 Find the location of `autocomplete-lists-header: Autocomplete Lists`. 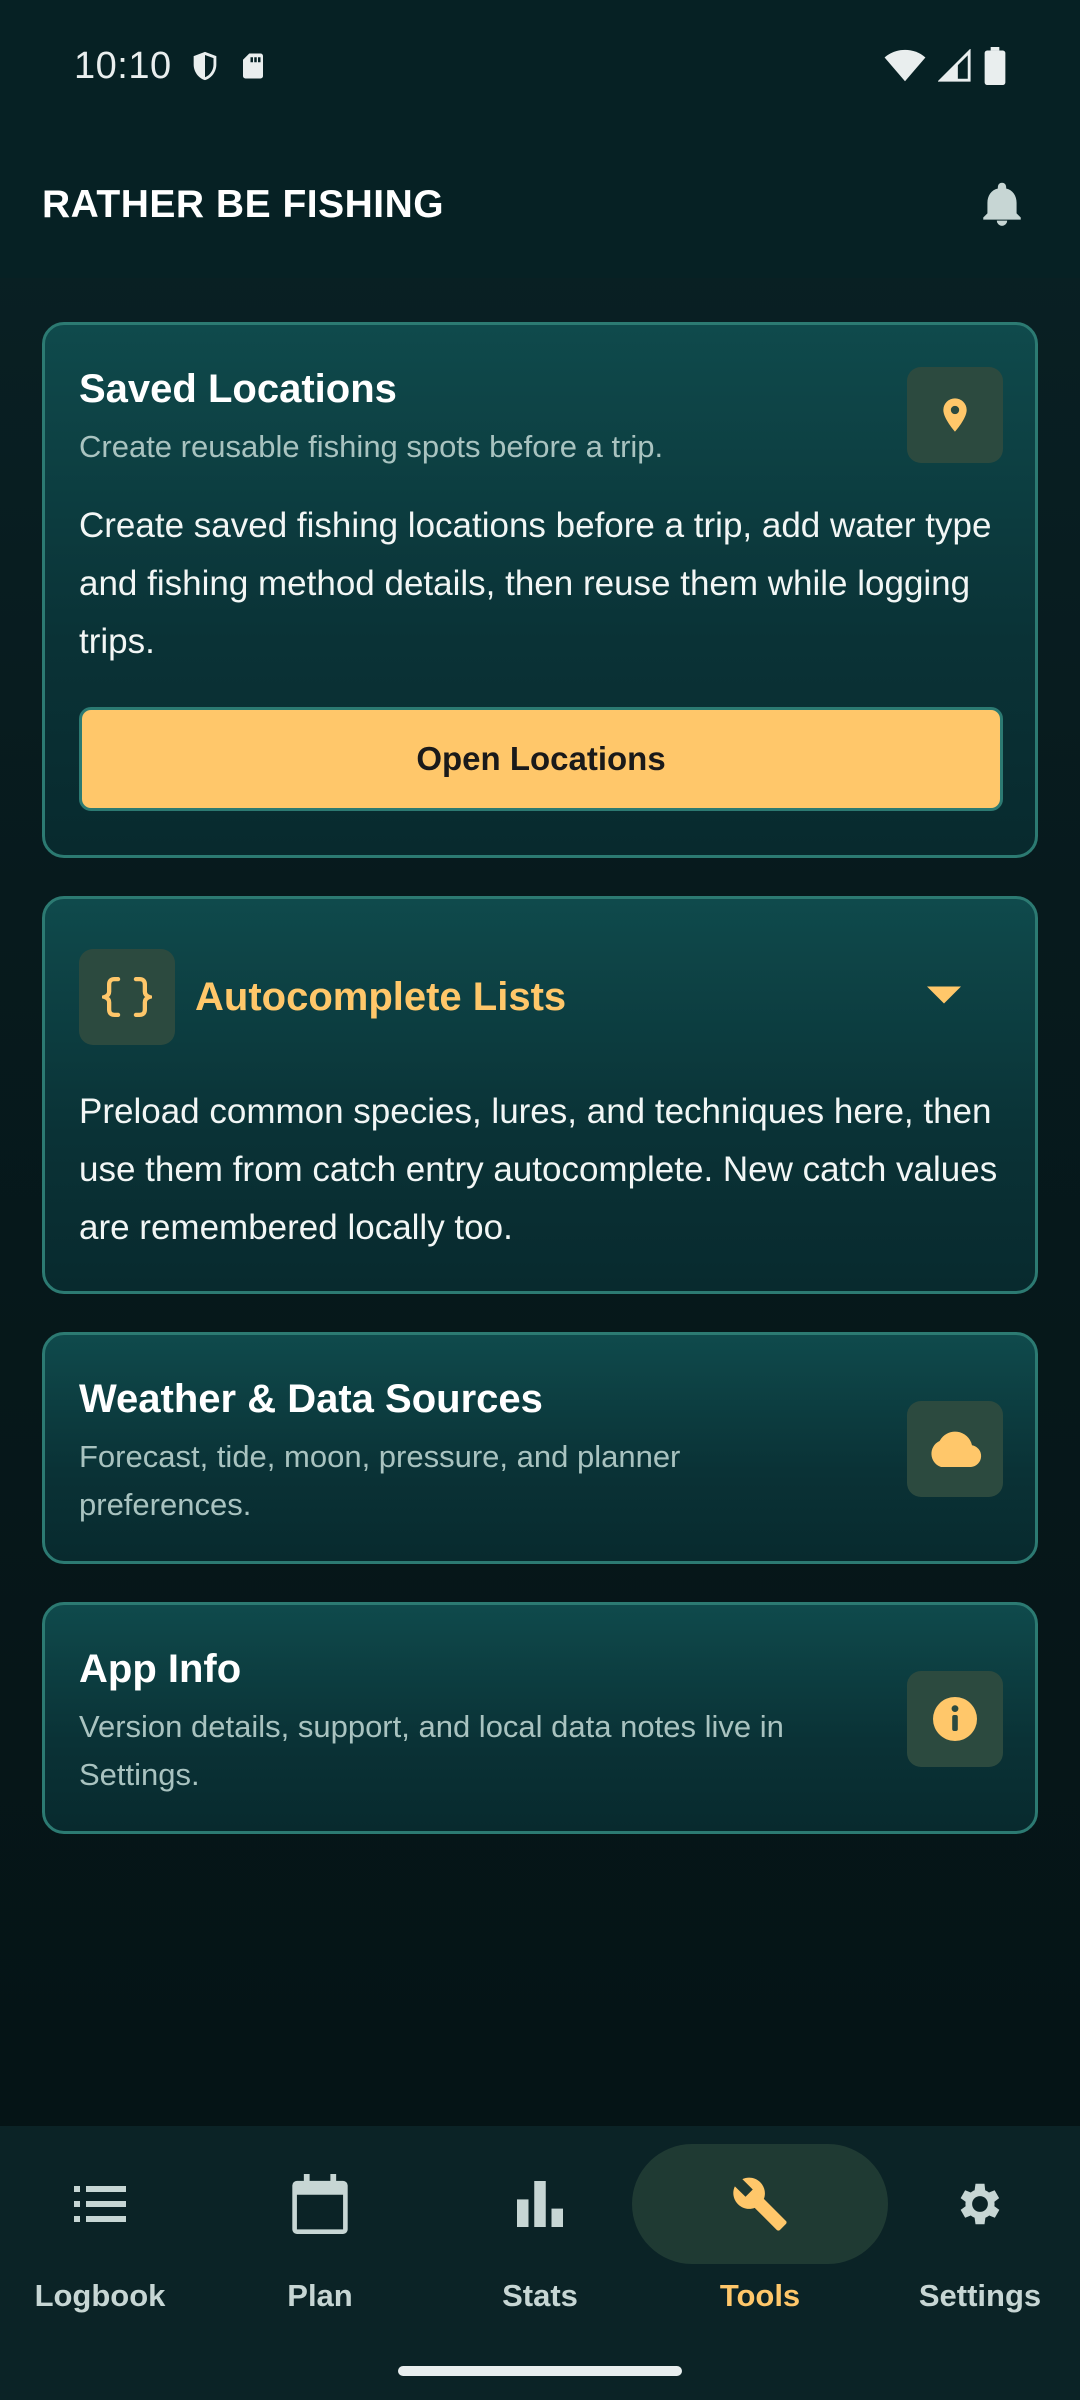

autocomplete-lists-header: Autocomplete Lists is located at coordinates (605, 997).